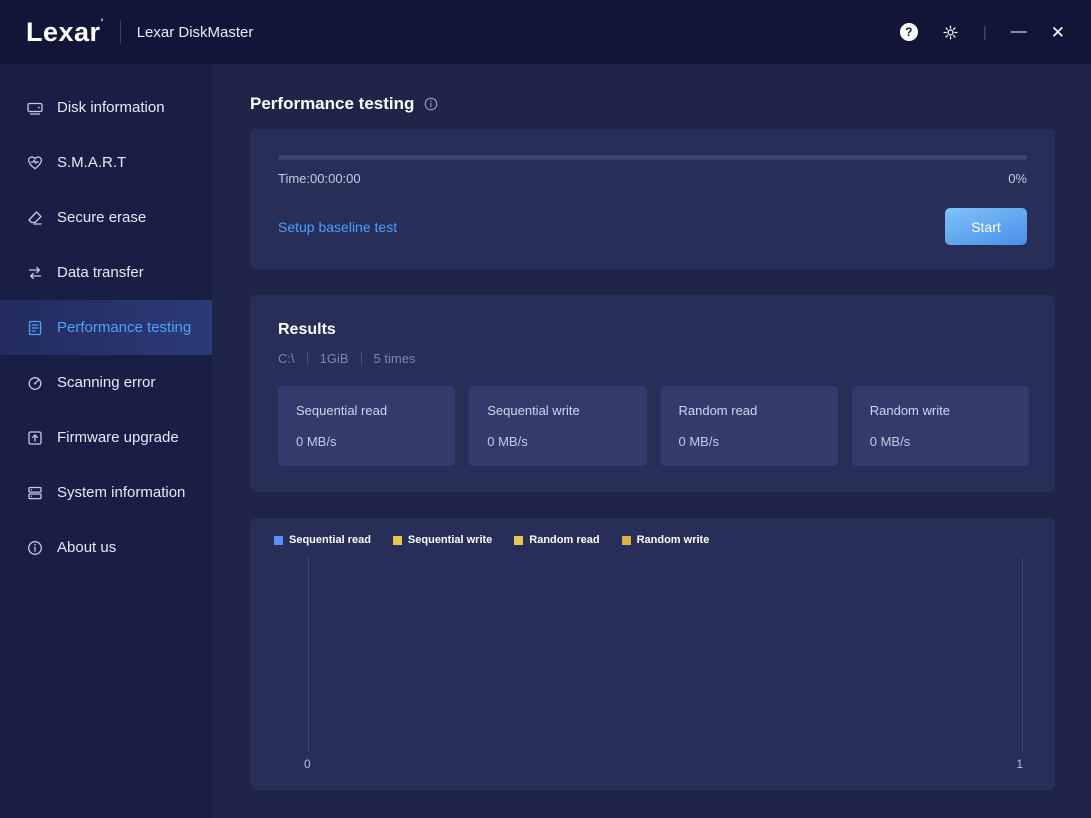 The width and height of the screenshot is (1091, 818). What do you see at coordinates (545, 32) in the screenshot?
I see `titlebar: Lexar' Lexar DiskMaster ? | — ✕` at bounding box center [545, 32].